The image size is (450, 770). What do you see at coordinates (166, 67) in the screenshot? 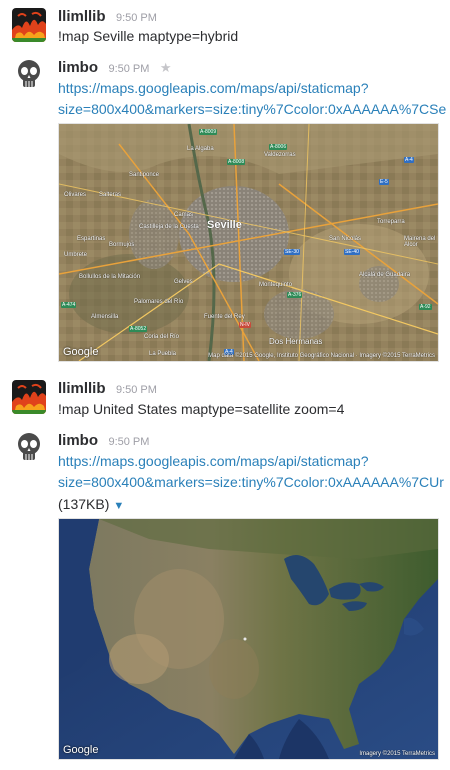
I see `star-icon: ★` at bounding box center [166, 67].